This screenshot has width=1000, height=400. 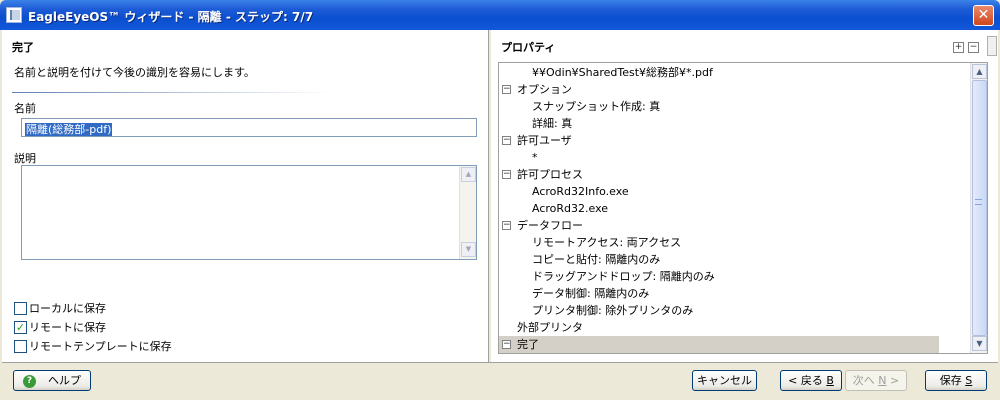 I want to click on description-label: 説明, so click(x=25, y=158).